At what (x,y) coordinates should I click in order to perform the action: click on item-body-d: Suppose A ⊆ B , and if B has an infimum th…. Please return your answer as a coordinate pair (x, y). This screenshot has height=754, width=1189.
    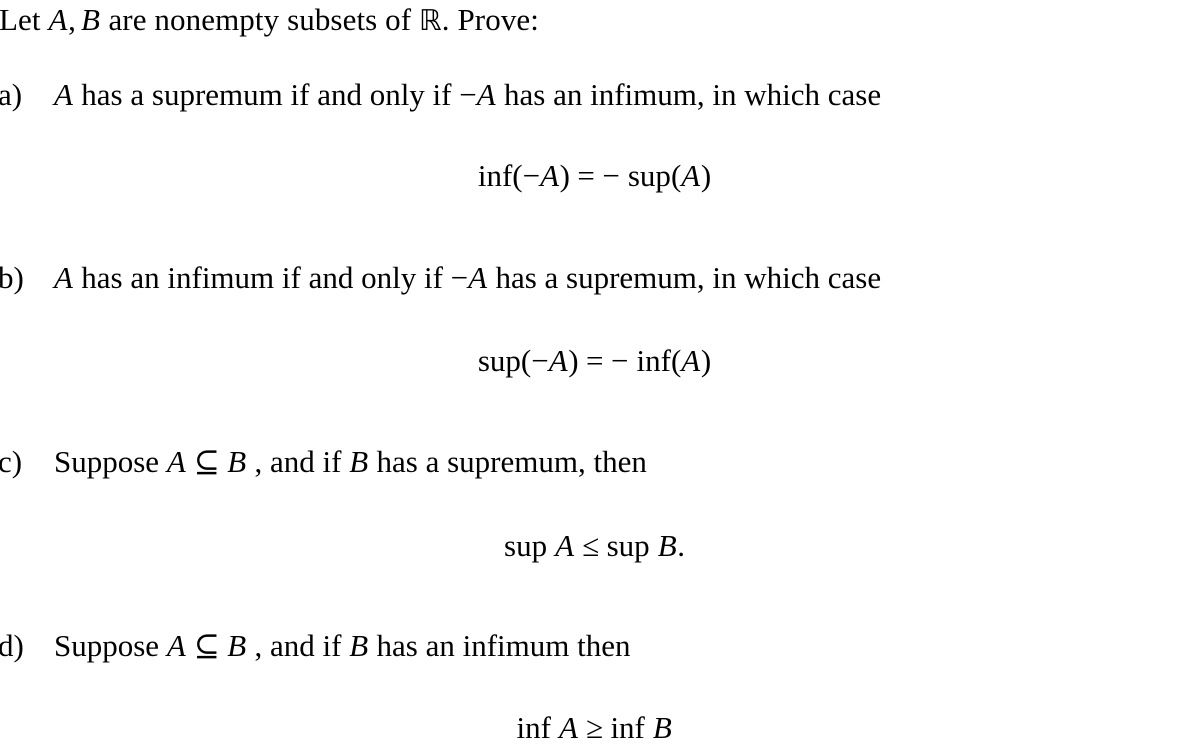
    Looking at the image, I should click on (342, 645).